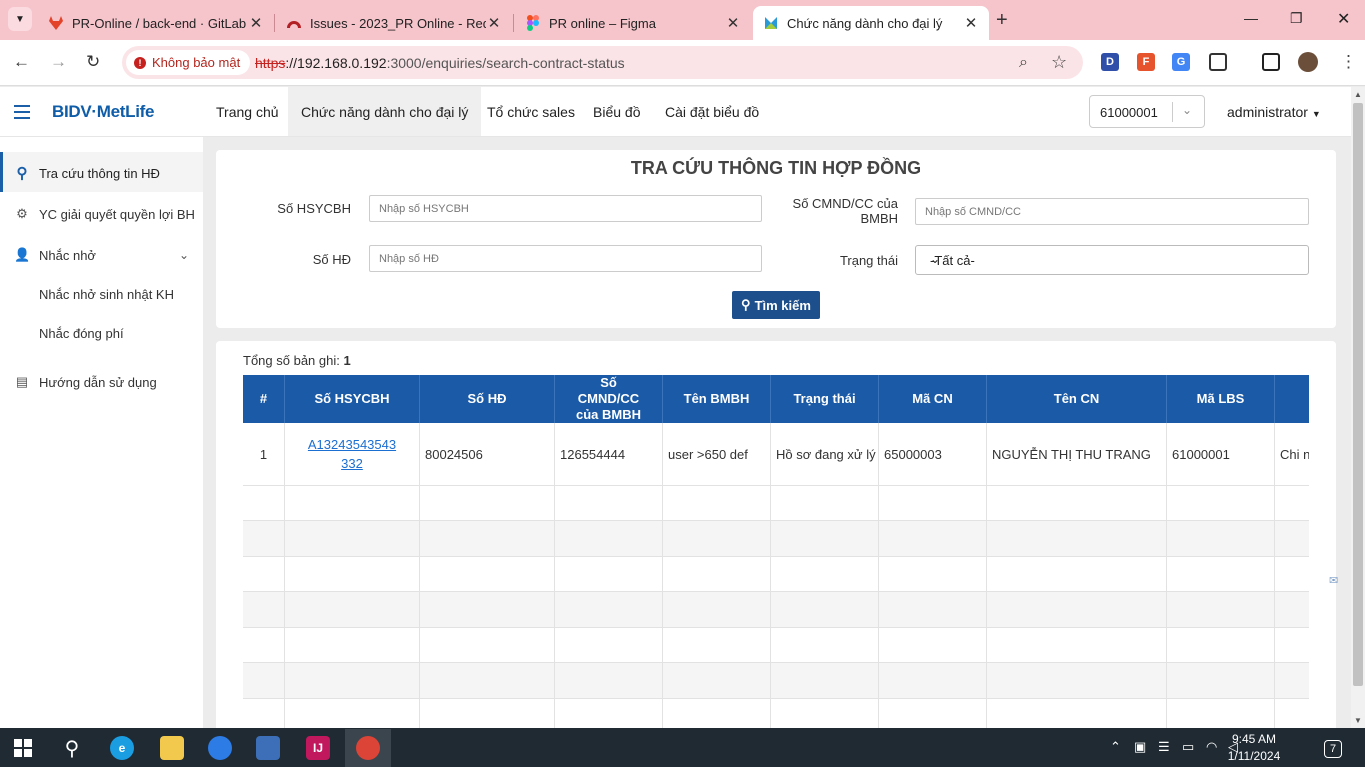 This screenshot has height=767, width=1365. I want to click on profile-avatar, so click(1308, 62).